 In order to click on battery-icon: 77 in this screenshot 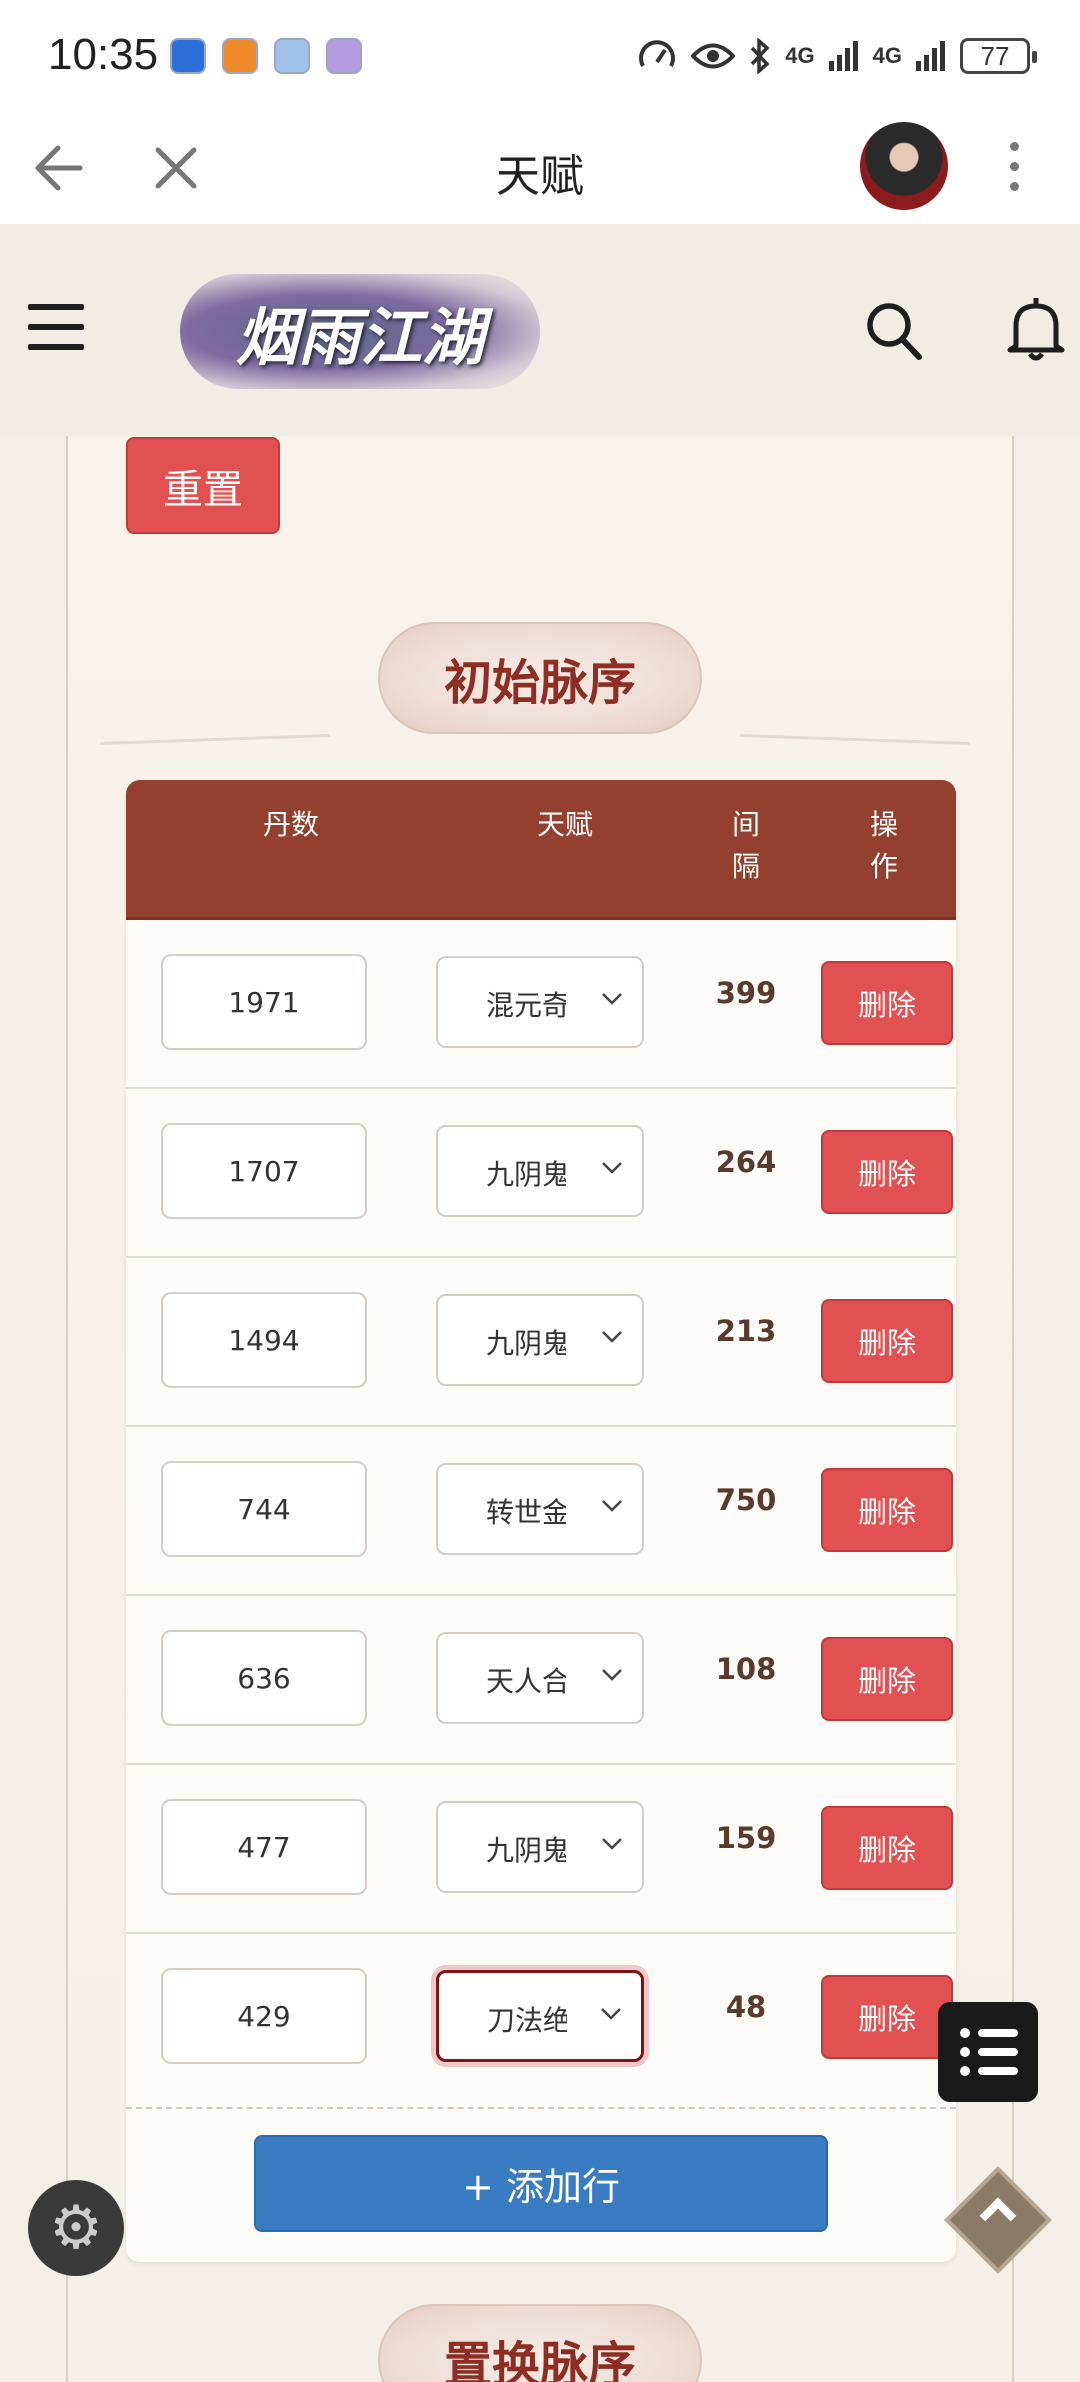, I will do `click(998, 56)`.